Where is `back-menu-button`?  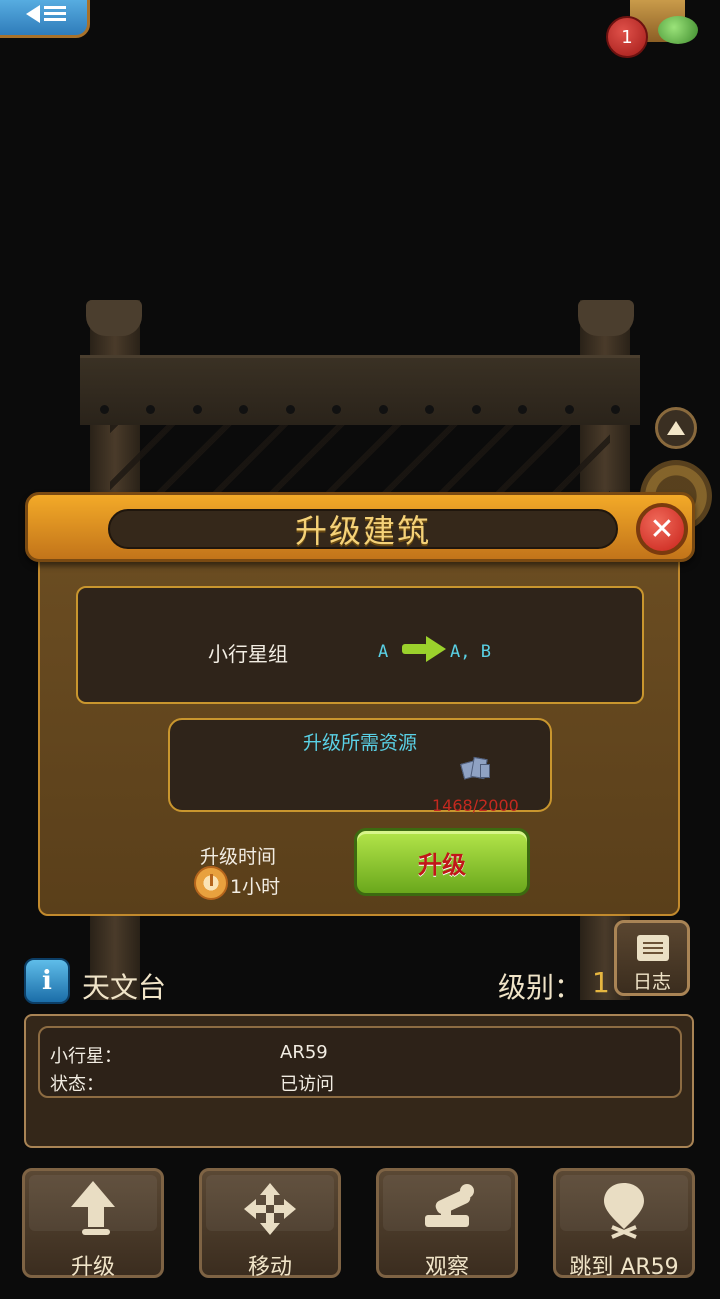 back-menu-button is located at coordinates (45, 19).